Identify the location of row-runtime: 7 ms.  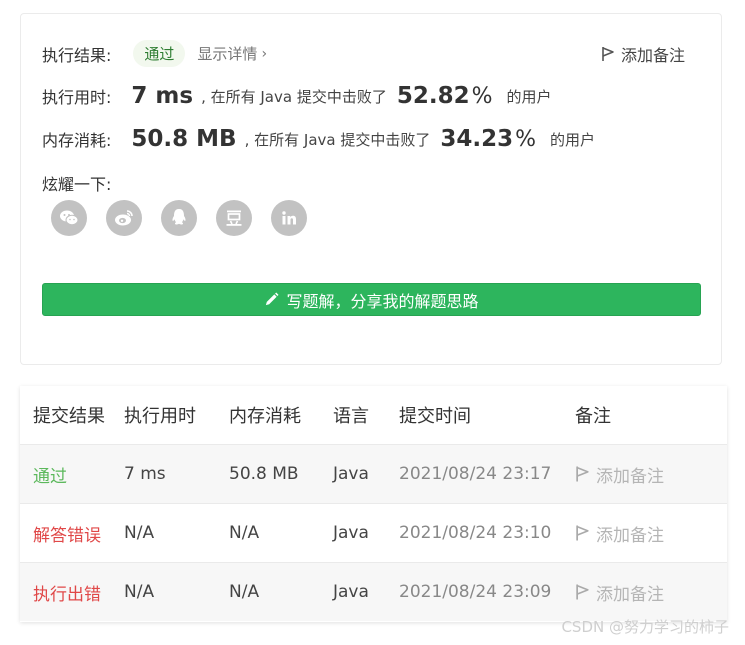
(145, 474).